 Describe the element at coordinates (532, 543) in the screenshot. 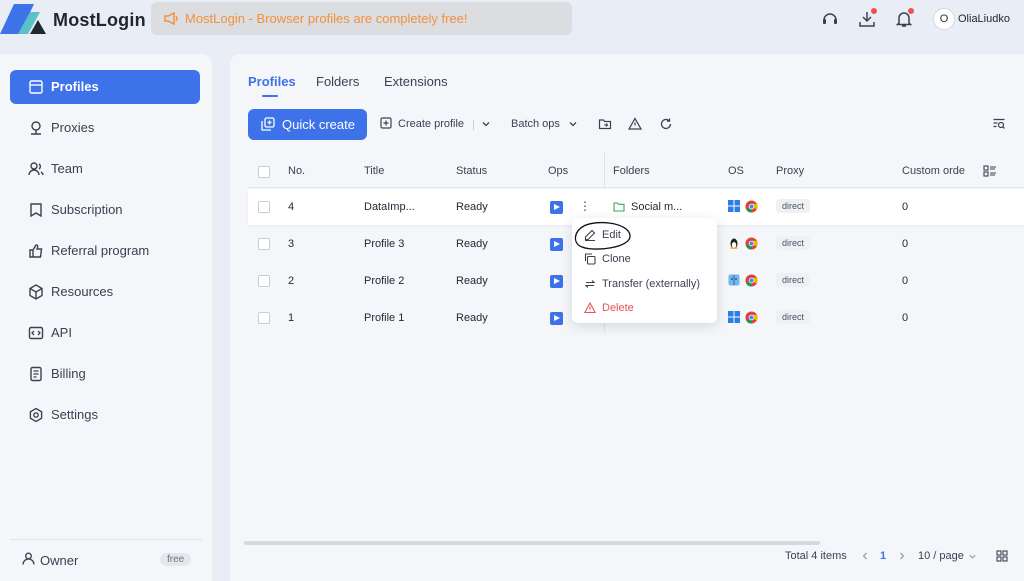

I see `horizontal-scrollbar` at that location.